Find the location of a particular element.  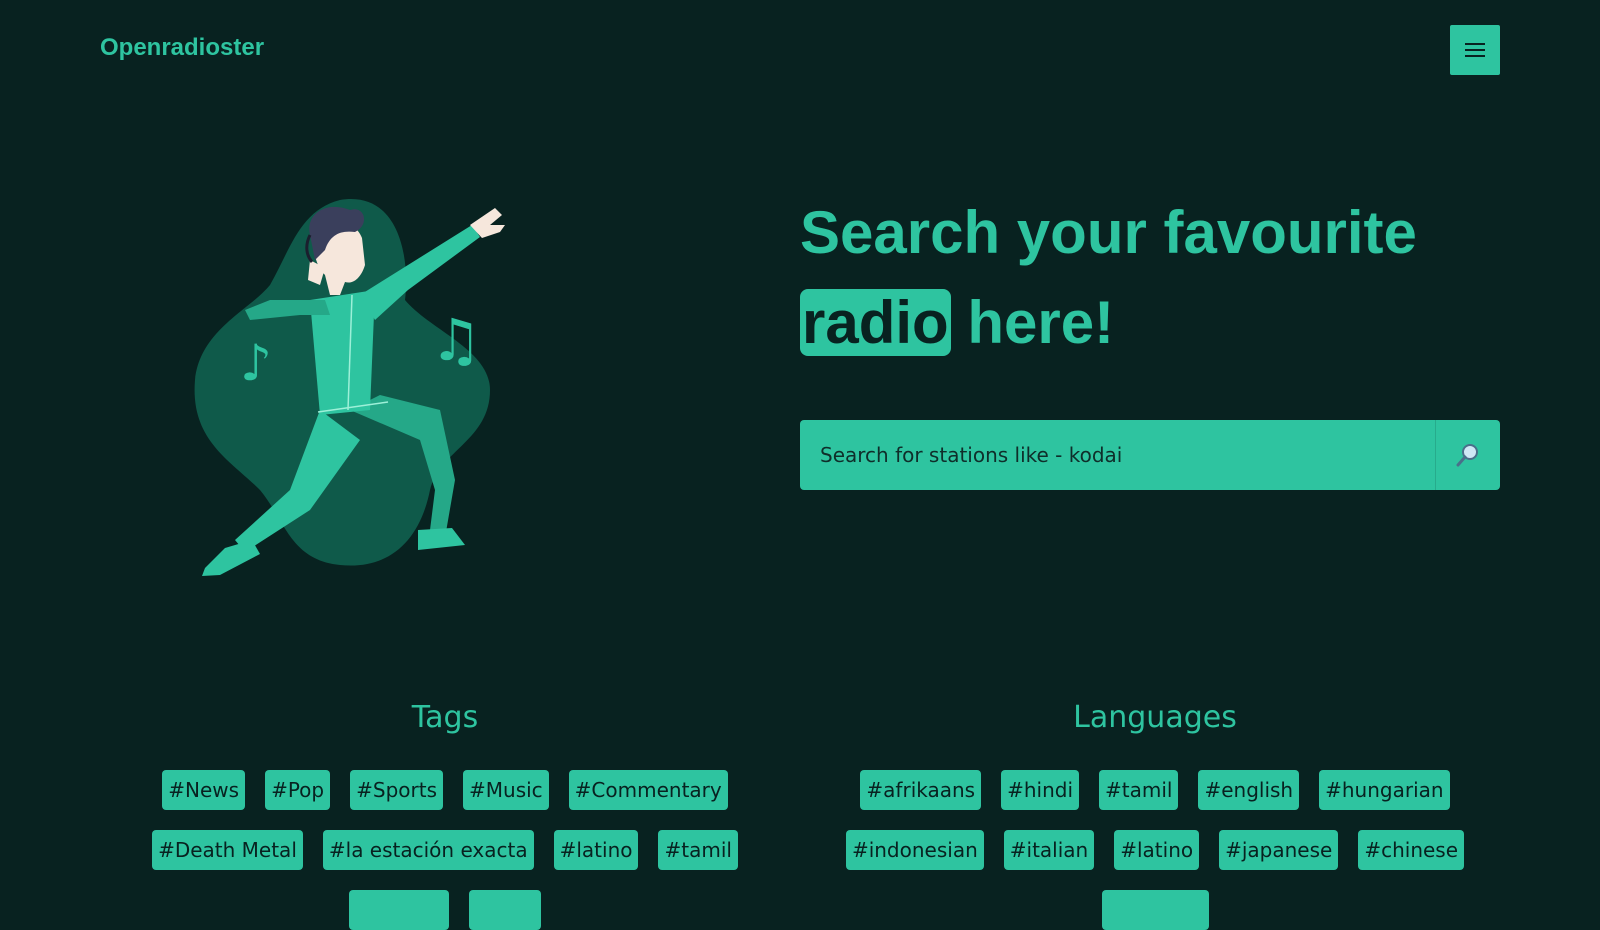

hero-title: Search your favourite radio here! is located at coordinates (1170, 278).